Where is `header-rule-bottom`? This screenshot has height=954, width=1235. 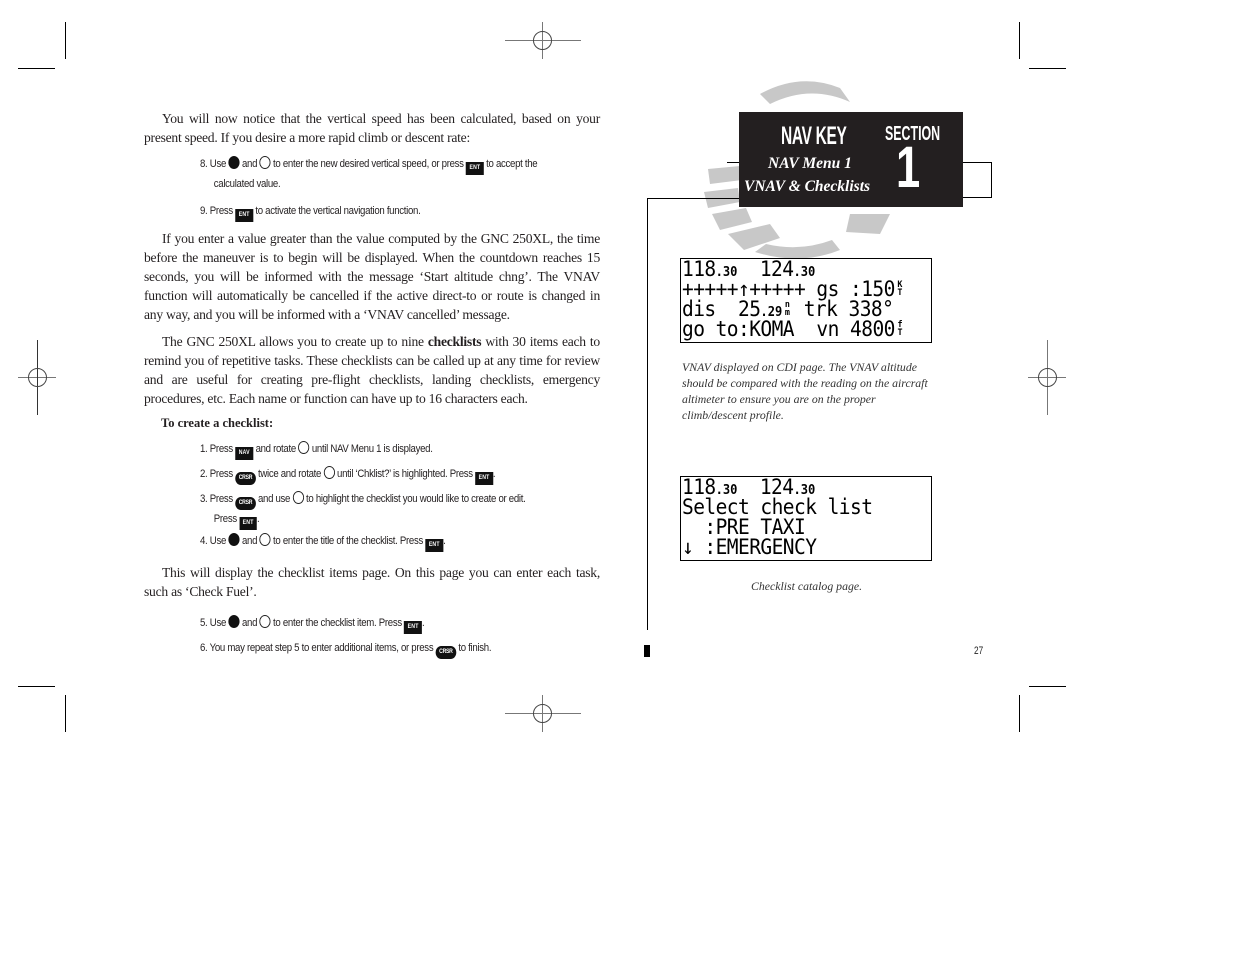
header-rule-bottom is located at coordinates (977, 197).